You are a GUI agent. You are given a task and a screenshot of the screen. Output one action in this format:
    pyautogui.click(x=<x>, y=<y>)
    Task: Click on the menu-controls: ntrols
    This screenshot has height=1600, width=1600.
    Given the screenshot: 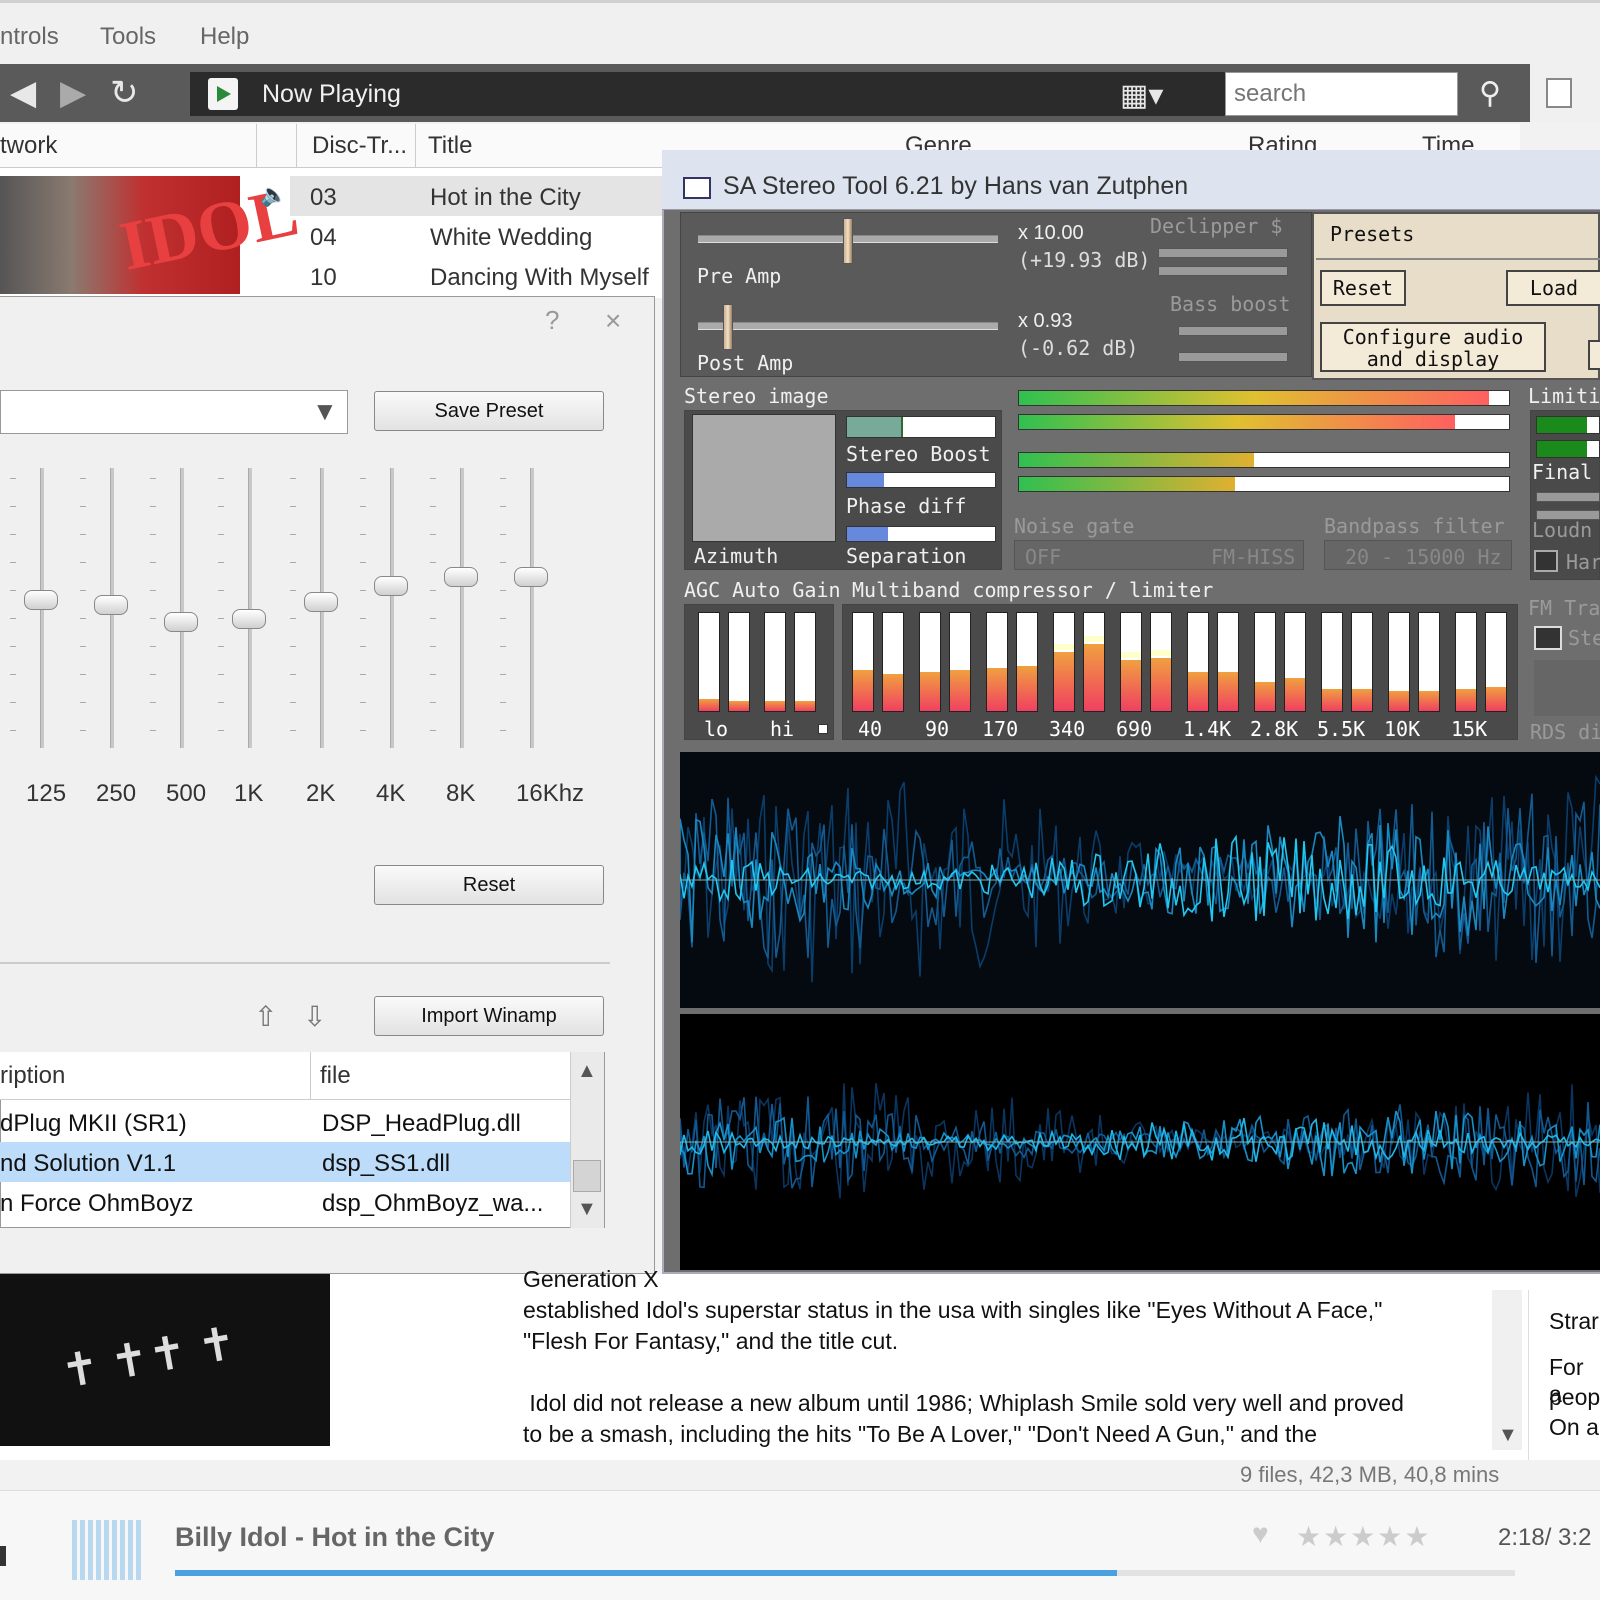 What is the action you would take?
    pyautogui.click(x=29, y=37)
    